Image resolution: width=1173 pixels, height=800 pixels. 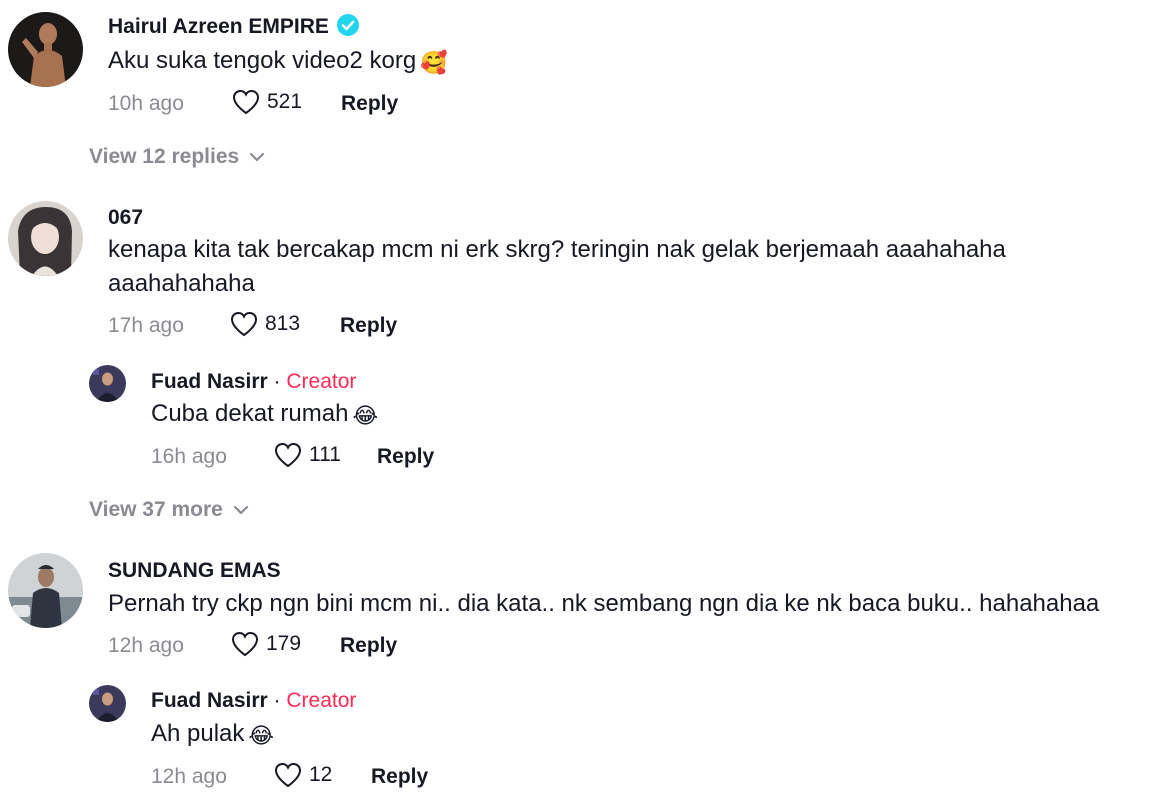 What do you see at coordinates (181, 283) in the screenshot?
I see `comment-text-line-2: aaahahahaha` at bounding box center [181, 283].